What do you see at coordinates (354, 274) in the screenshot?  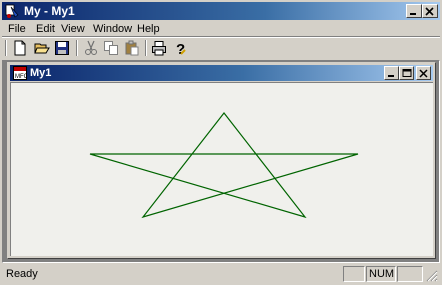 I see `status-pane-caps` at bounding box center [354, 274].